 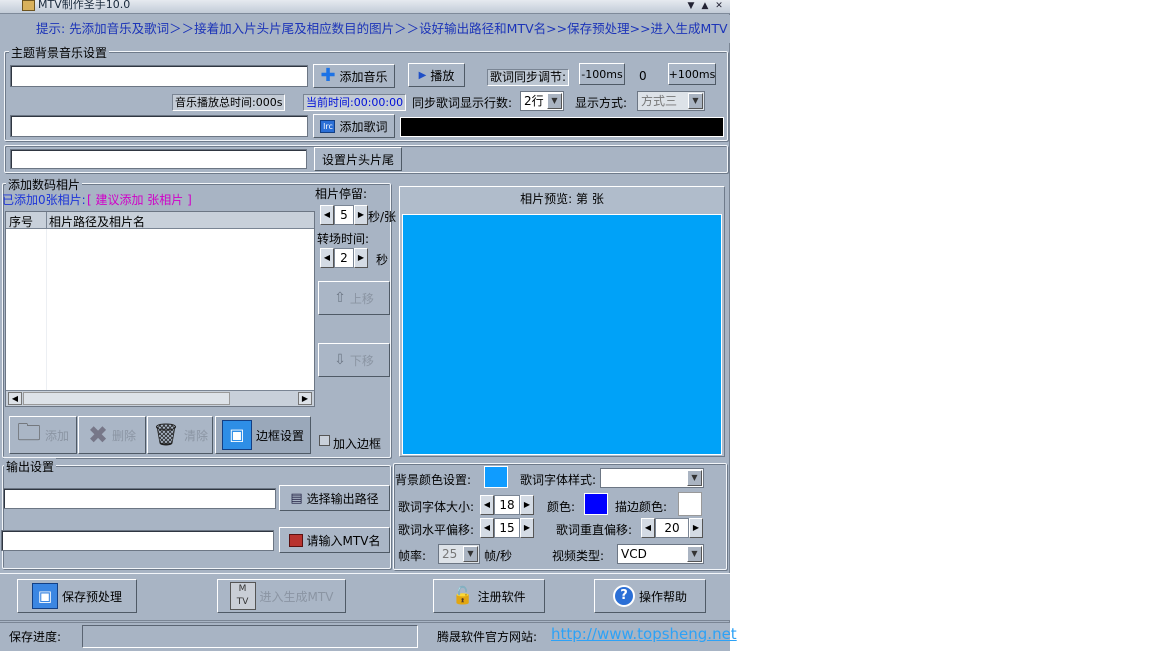 What do you see at coordinates (596, 504) in the screenshot?
I see `lyric-color-swatch` at bounding box center [596, 504].